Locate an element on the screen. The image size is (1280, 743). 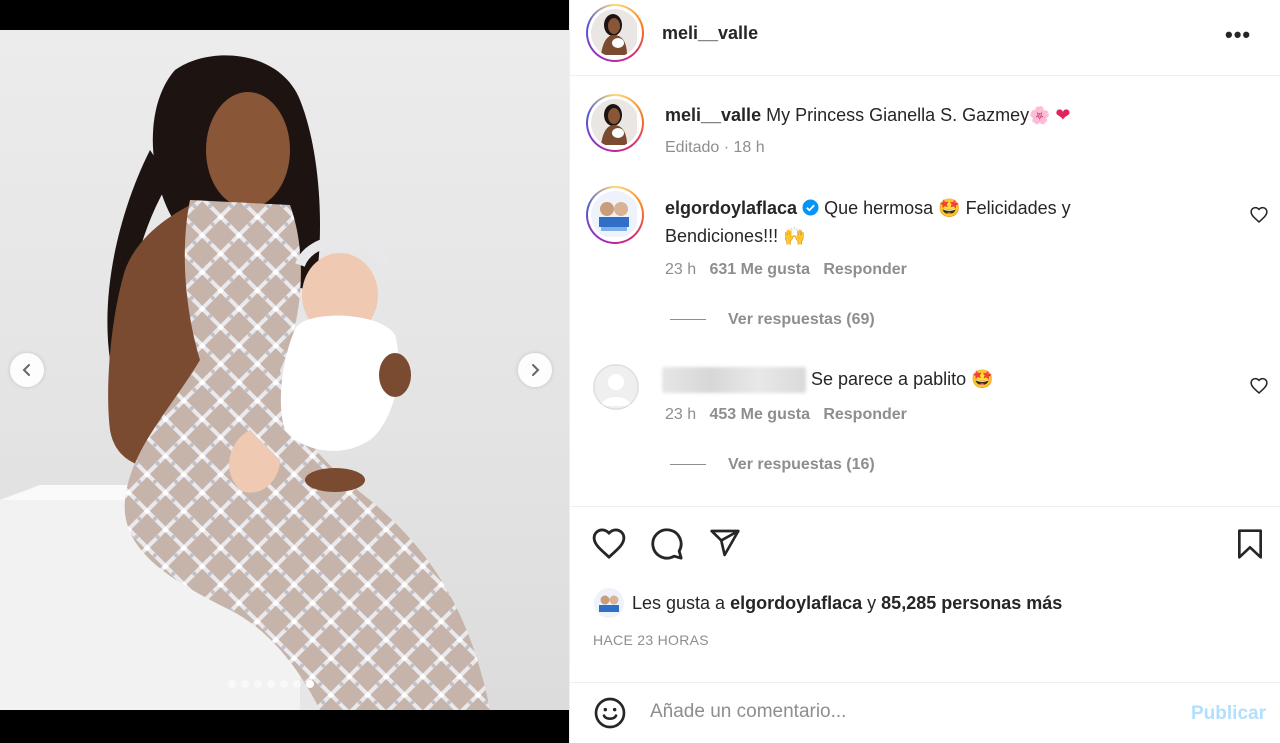
comment-1-username: elgordoylaflaca is located at coordinates (731, 208).